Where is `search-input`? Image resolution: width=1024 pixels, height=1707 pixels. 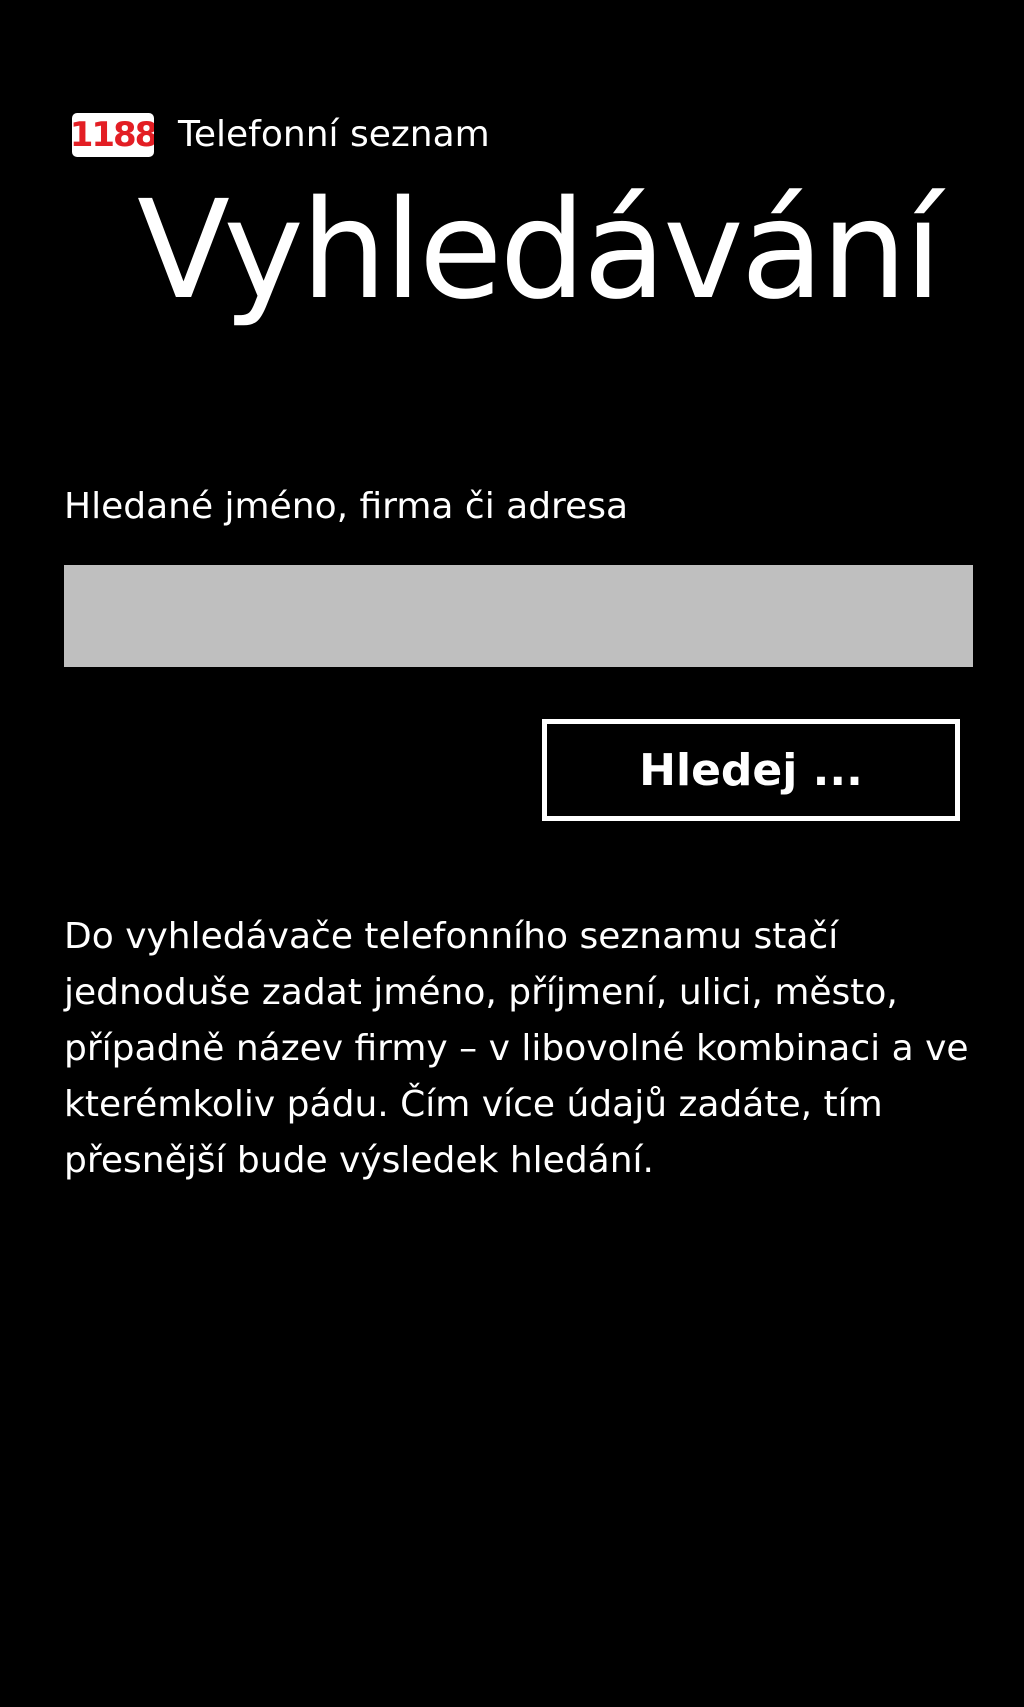
search-input is located at coordinates (518, 616).